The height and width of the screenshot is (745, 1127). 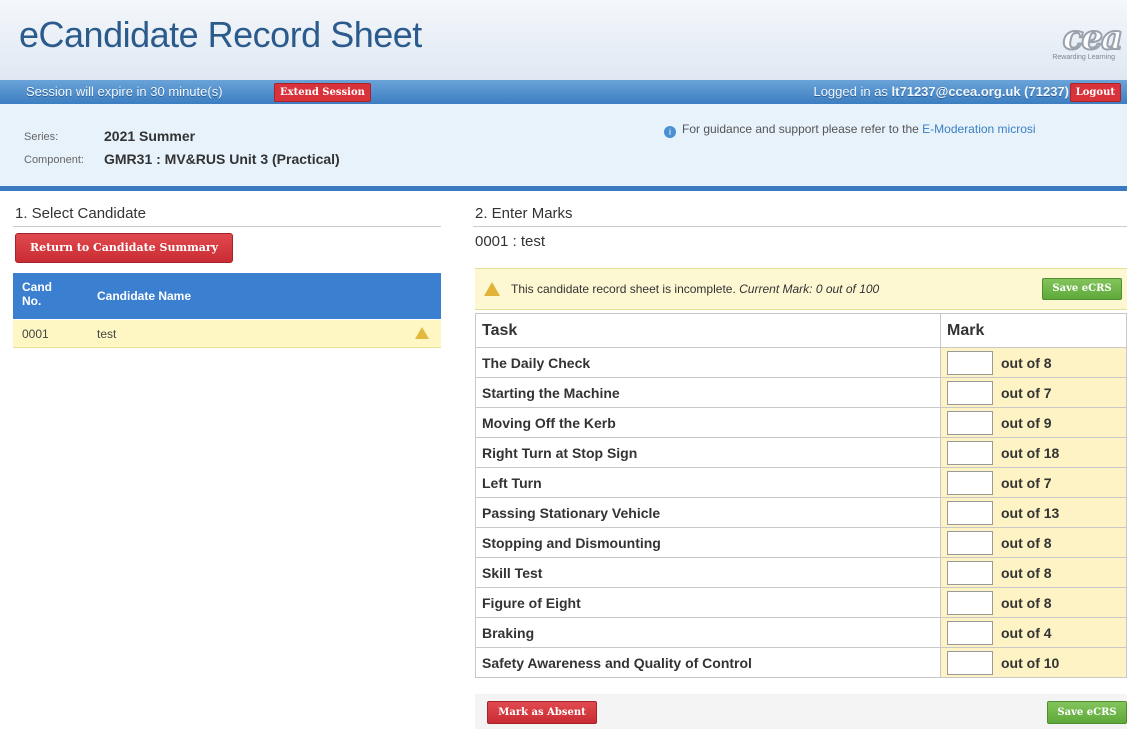 I want to click on task-name: Left Turn, so click(x=708, y=482).